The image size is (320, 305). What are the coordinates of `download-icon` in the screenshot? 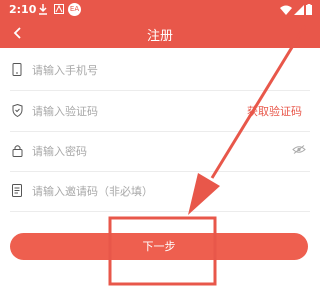 It's located at (43, 9).